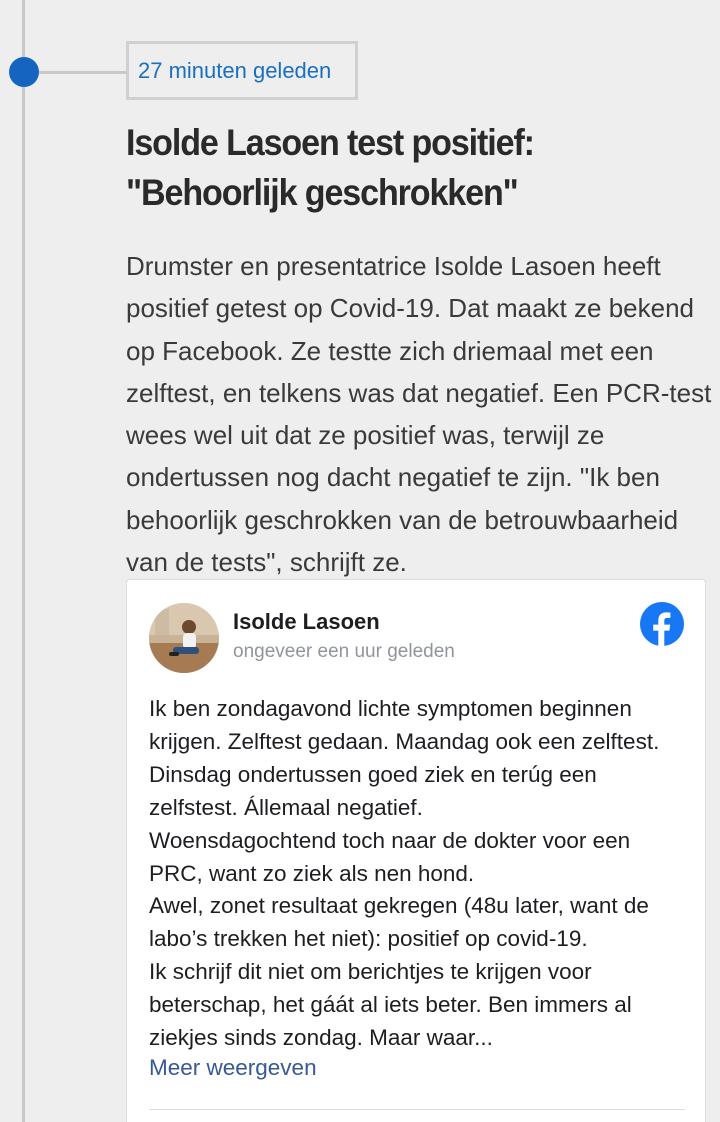 This screenshot has width=720, height=1122. Describe the element at coordinates (322, 192) in the screenshot. I see `headline-line-2: "Behoorlijk geschrokken"` at that location.